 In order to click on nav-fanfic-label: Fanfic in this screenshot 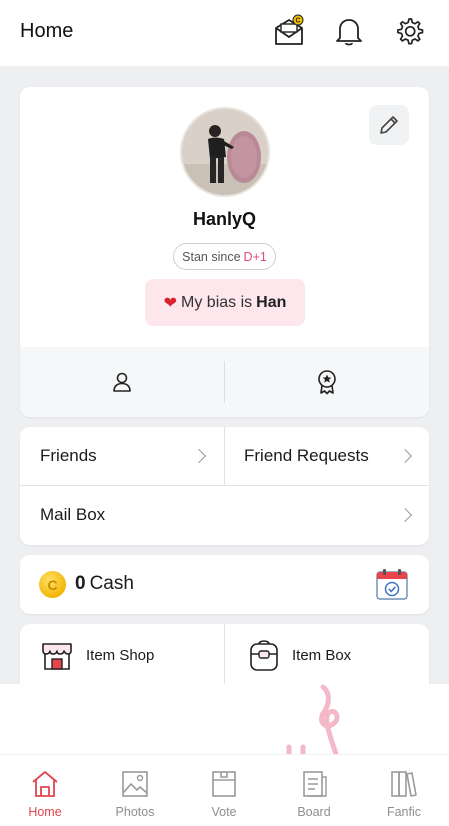, I will do `click(404, 812)`.